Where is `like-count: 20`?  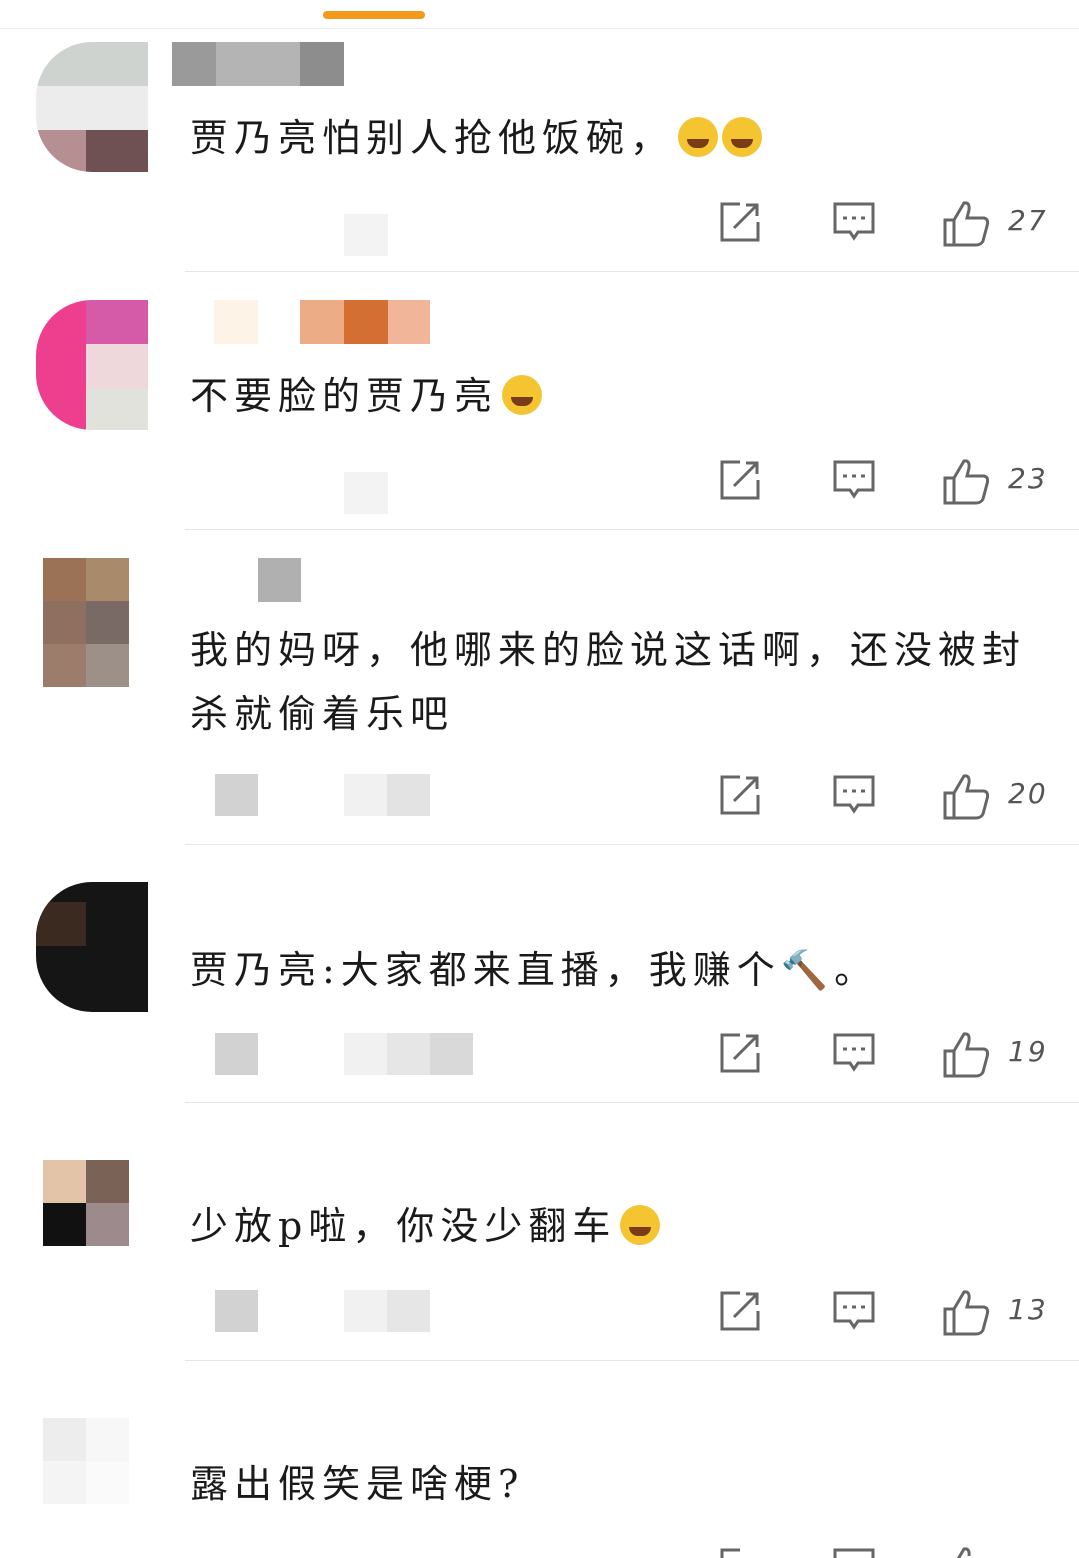 like-count: 20 is located at coordinates (1028, 793).